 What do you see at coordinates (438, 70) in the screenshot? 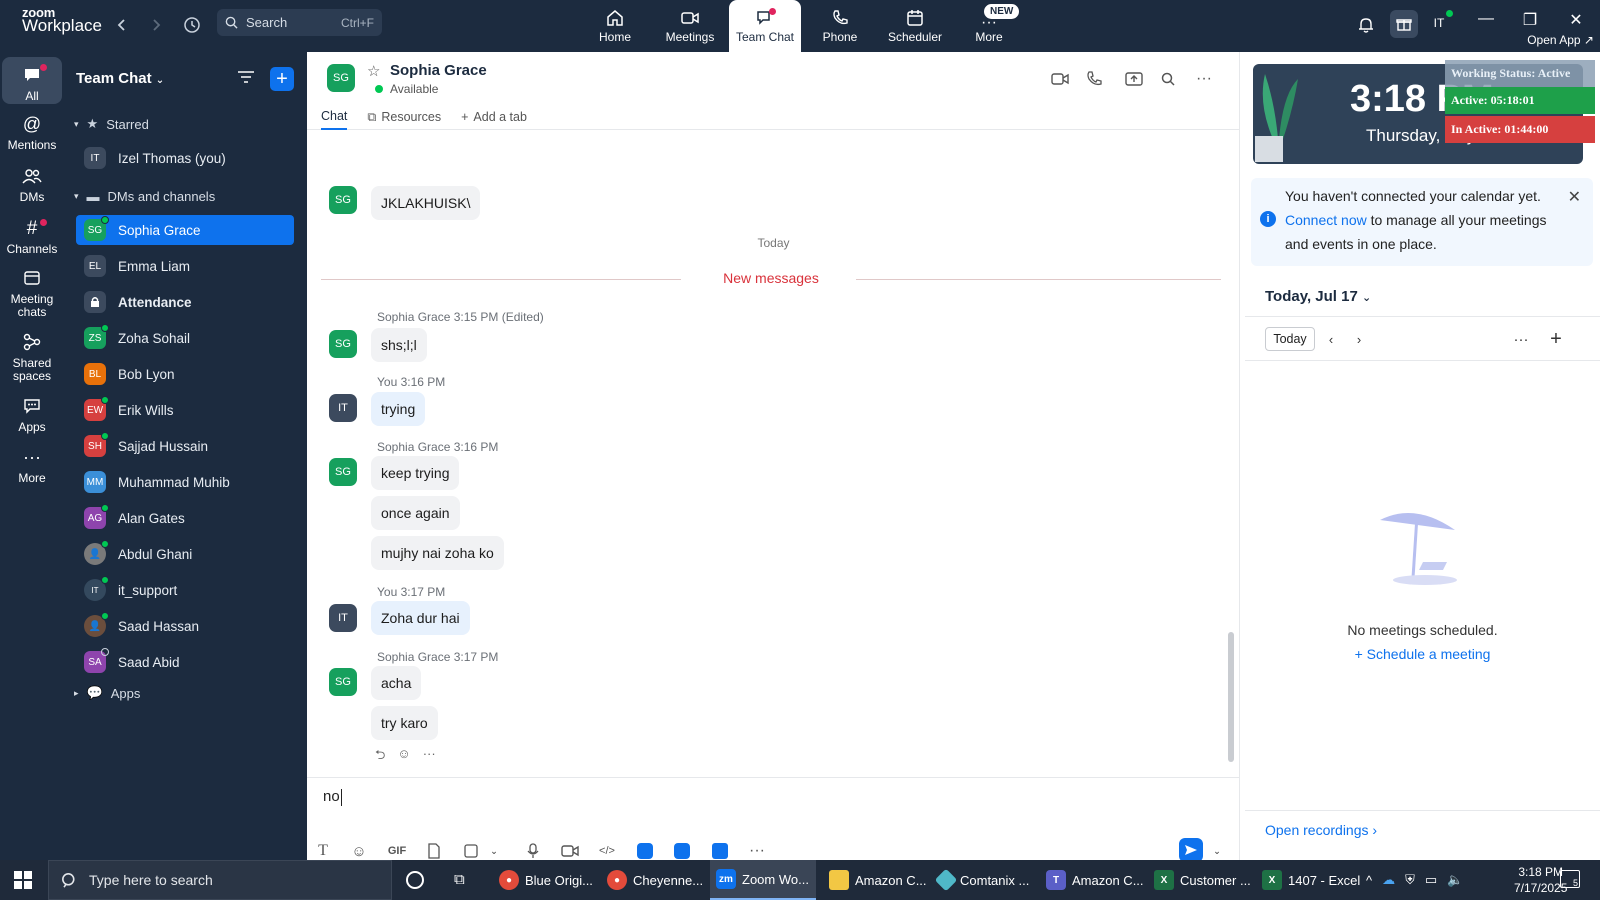
I see `contact-name: Sophia Grace` at bounding box center [438, 70].